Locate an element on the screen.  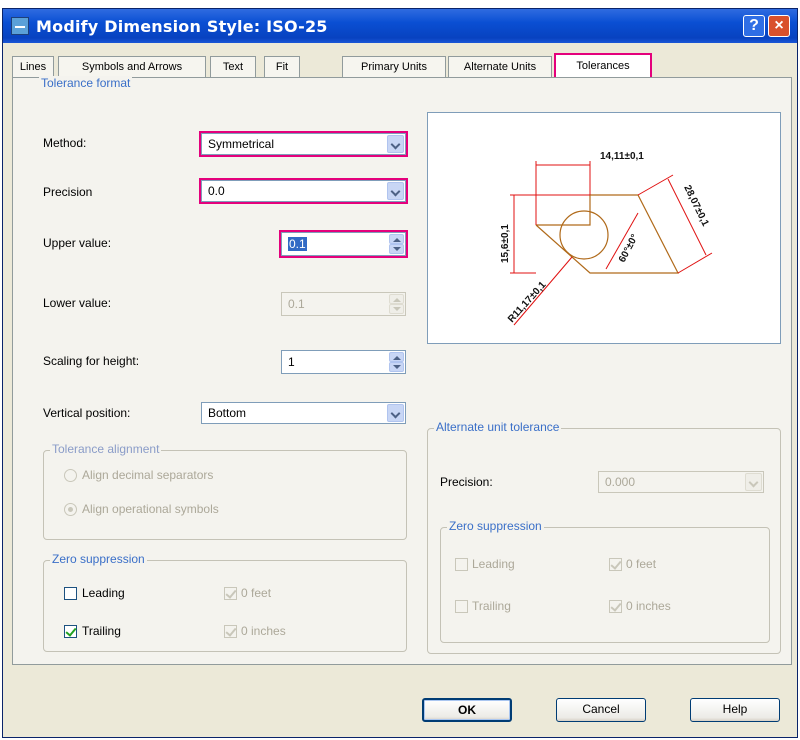
title-bar: Modify Dimension Style: ISO-25 ? × is located at coordinates (400, 26).